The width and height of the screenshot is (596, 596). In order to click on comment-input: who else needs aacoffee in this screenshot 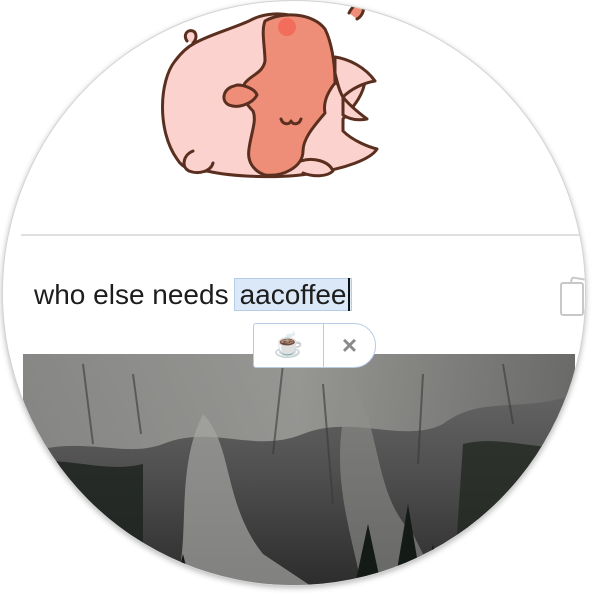, I will do `click(193, 295)`.